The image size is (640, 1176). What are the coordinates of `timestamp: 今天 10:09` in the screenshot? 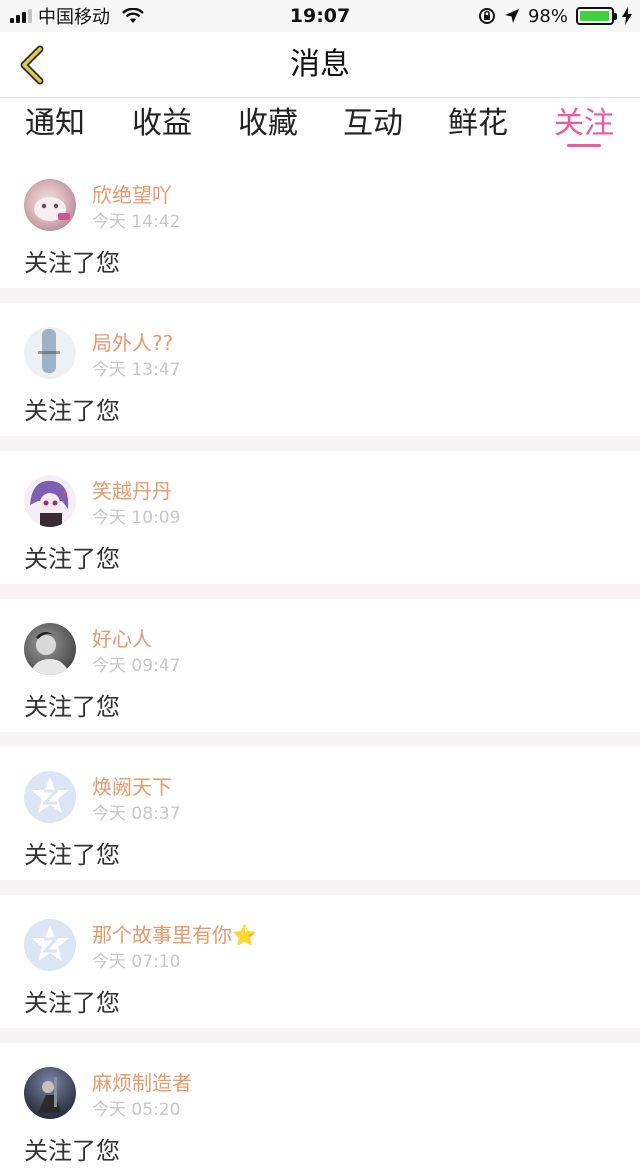 It's located at (136, 518).